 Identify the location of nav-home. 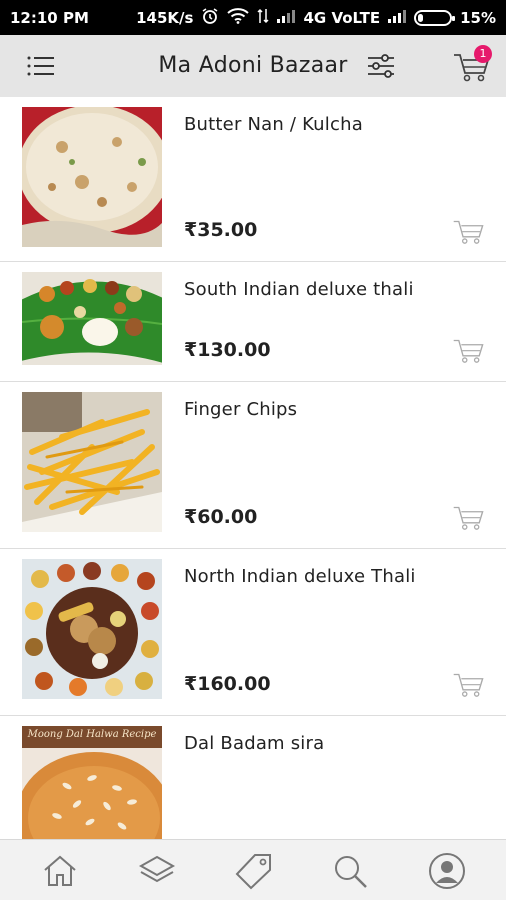
(60, 871).